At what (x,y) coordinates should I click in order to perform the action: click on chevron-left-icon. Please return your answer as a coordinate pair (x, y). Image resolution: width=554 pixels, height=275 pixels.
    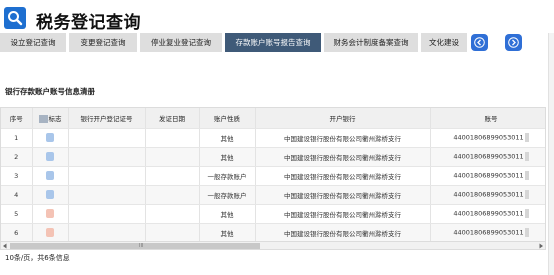
    Looking at the image, I should click on (479, 42).